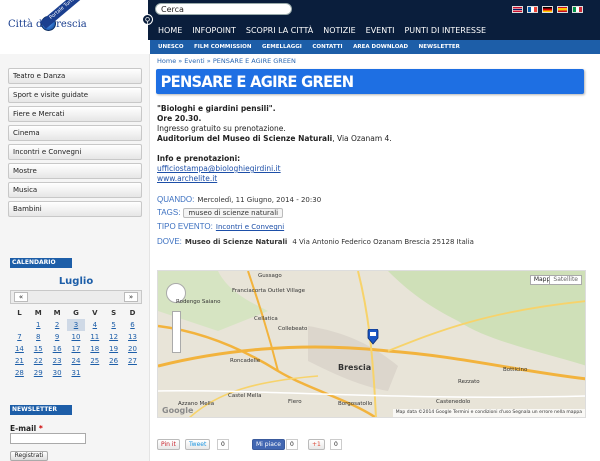 The image size is (600, 461). I want to click on subnav-film-commission: FILM COMMISSION, so click(222, 47).